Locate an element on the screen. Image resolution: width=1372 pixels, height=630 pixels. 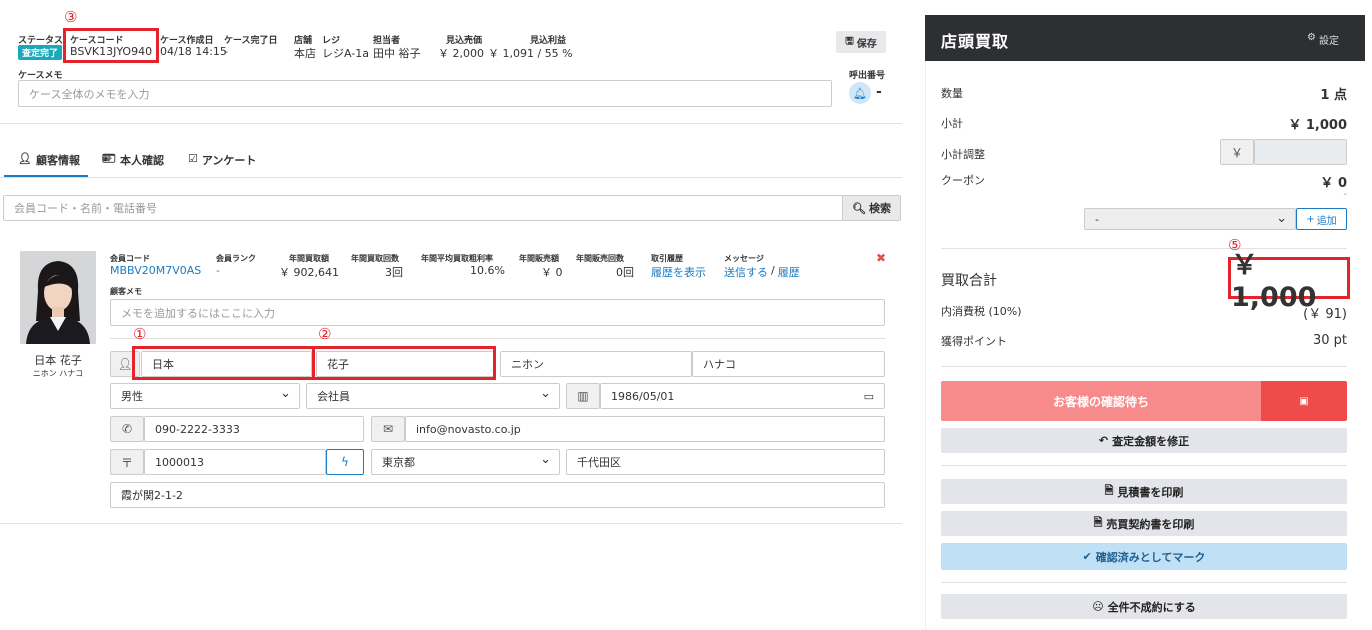
print-contract-label: 売買契約書を印刷 is located at coordinates (1150, 524).